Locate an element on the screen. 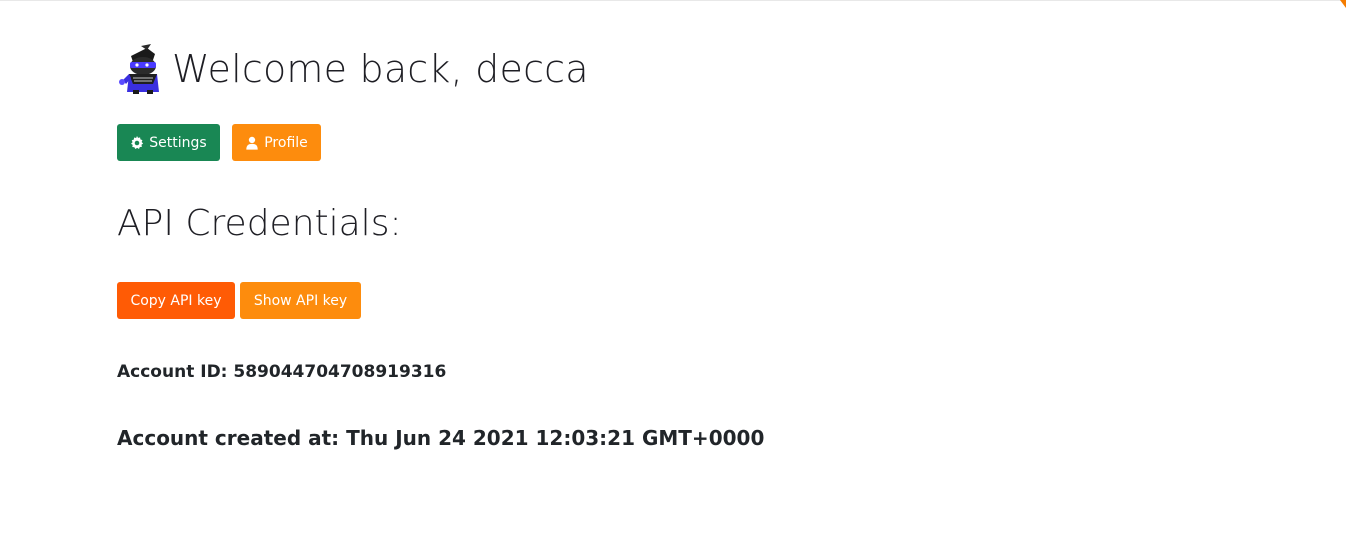  settings-button-label: Settings is located at coordinates (178, 142).